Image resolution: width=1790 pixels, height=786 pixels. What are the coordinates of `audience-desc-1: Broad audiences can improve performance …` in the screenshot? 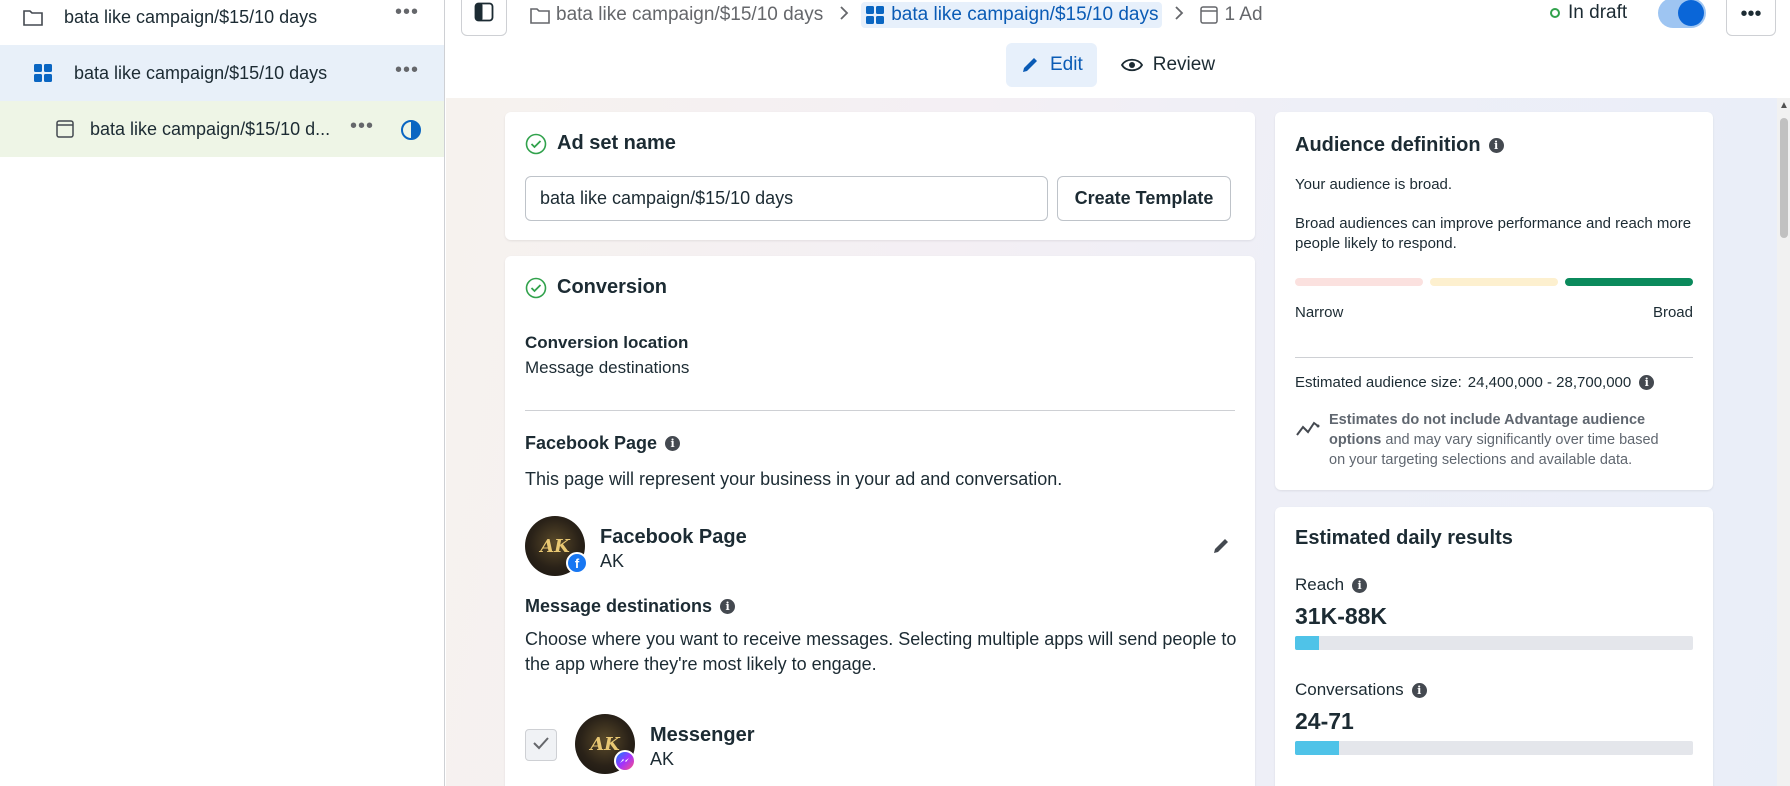 It's located at (1493, 223).